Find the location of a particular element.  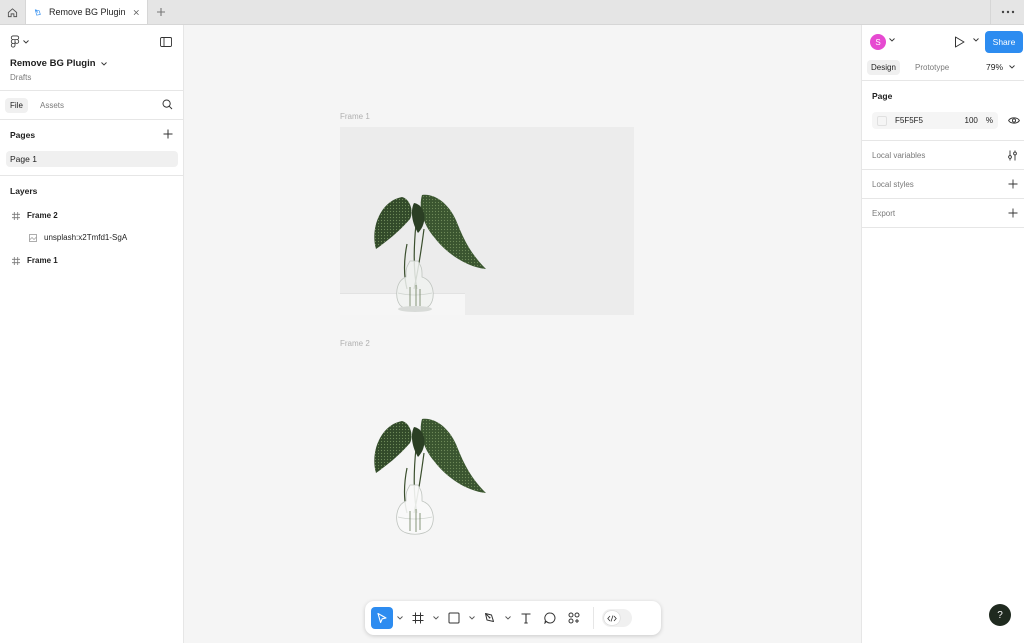

close-icon is located at coordinates (136, 12).